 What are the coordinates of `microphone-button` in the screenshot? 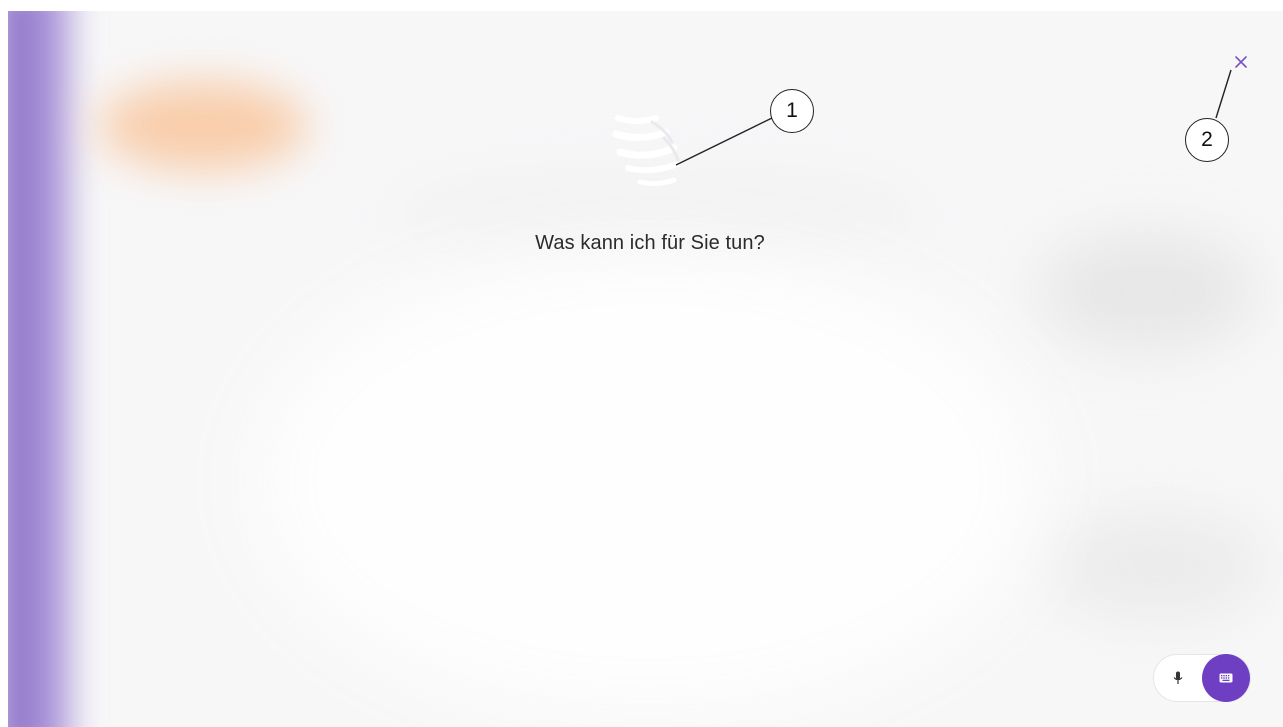 It's located at (1178, 678).